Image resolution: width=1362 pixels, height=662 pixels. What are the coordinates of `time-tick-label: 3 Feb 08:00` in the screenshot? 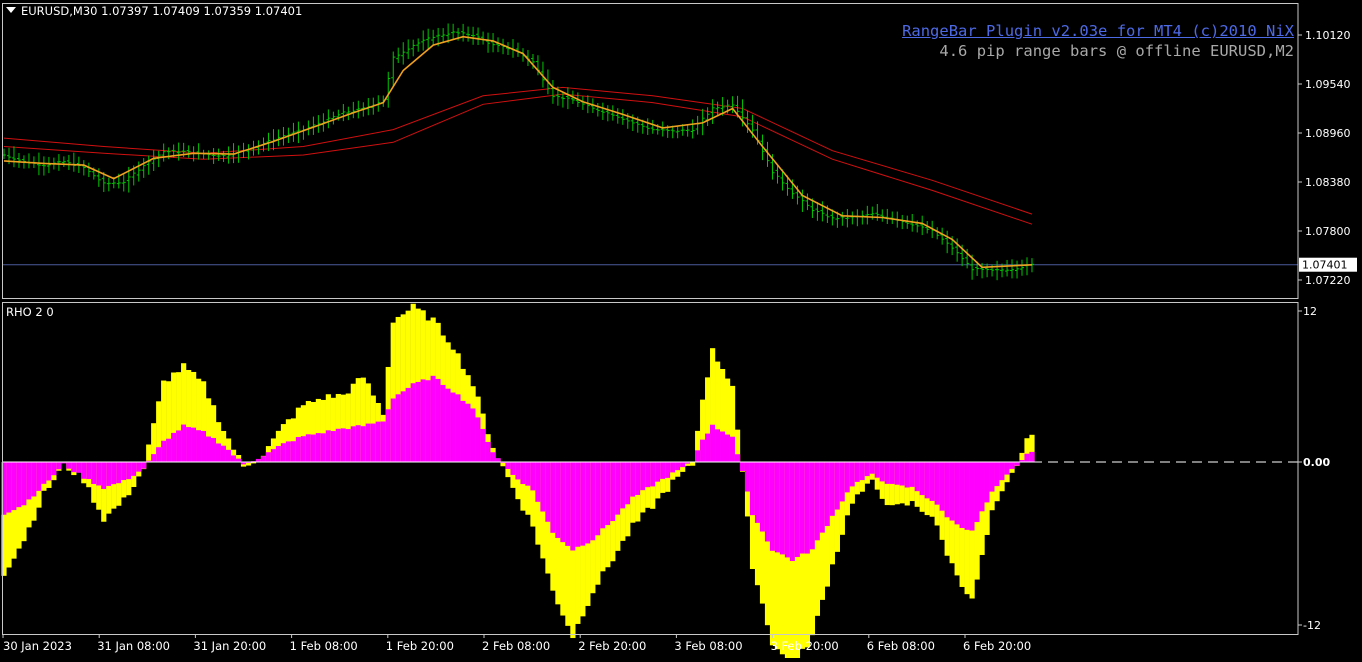 It's located at (708, 646).